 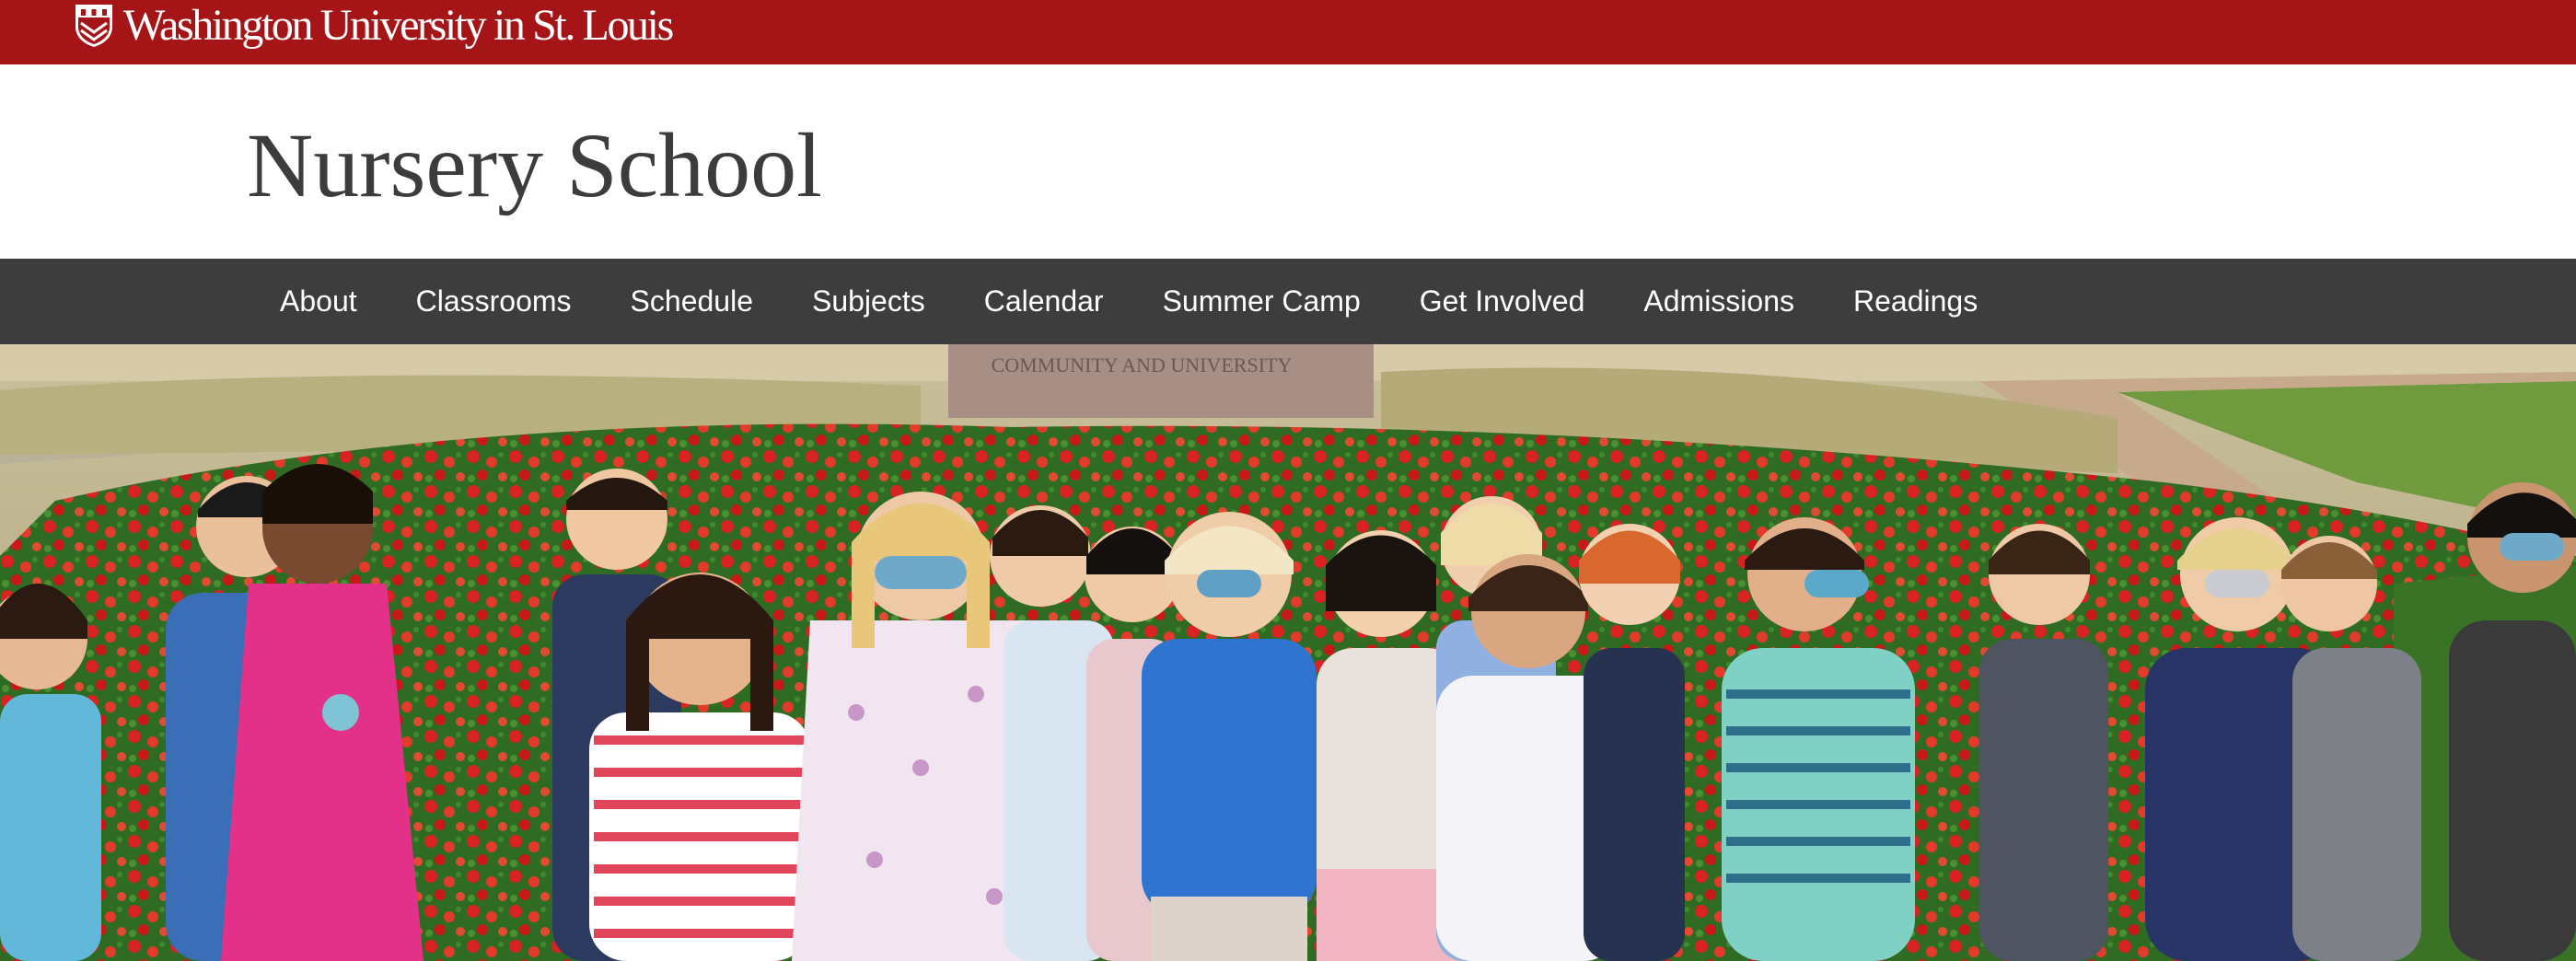 I want to click on nav-item-classrooms: Classrooms, so click(x=494, y=301).